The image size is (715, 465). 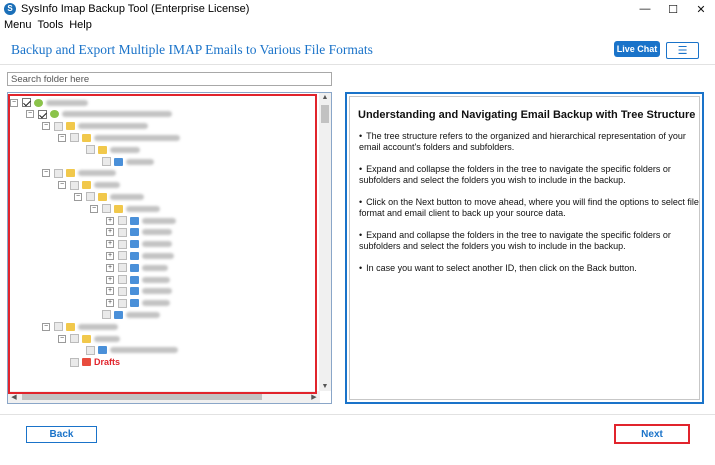 I want to click on scroll-down-icon: ▼, so click(x=325, y=386).